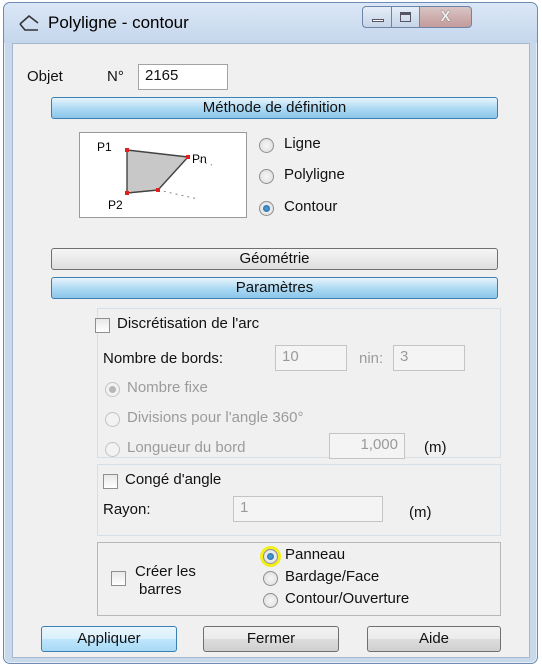  I want to click on create-bars-label-line2: barres, so click(160, 589).